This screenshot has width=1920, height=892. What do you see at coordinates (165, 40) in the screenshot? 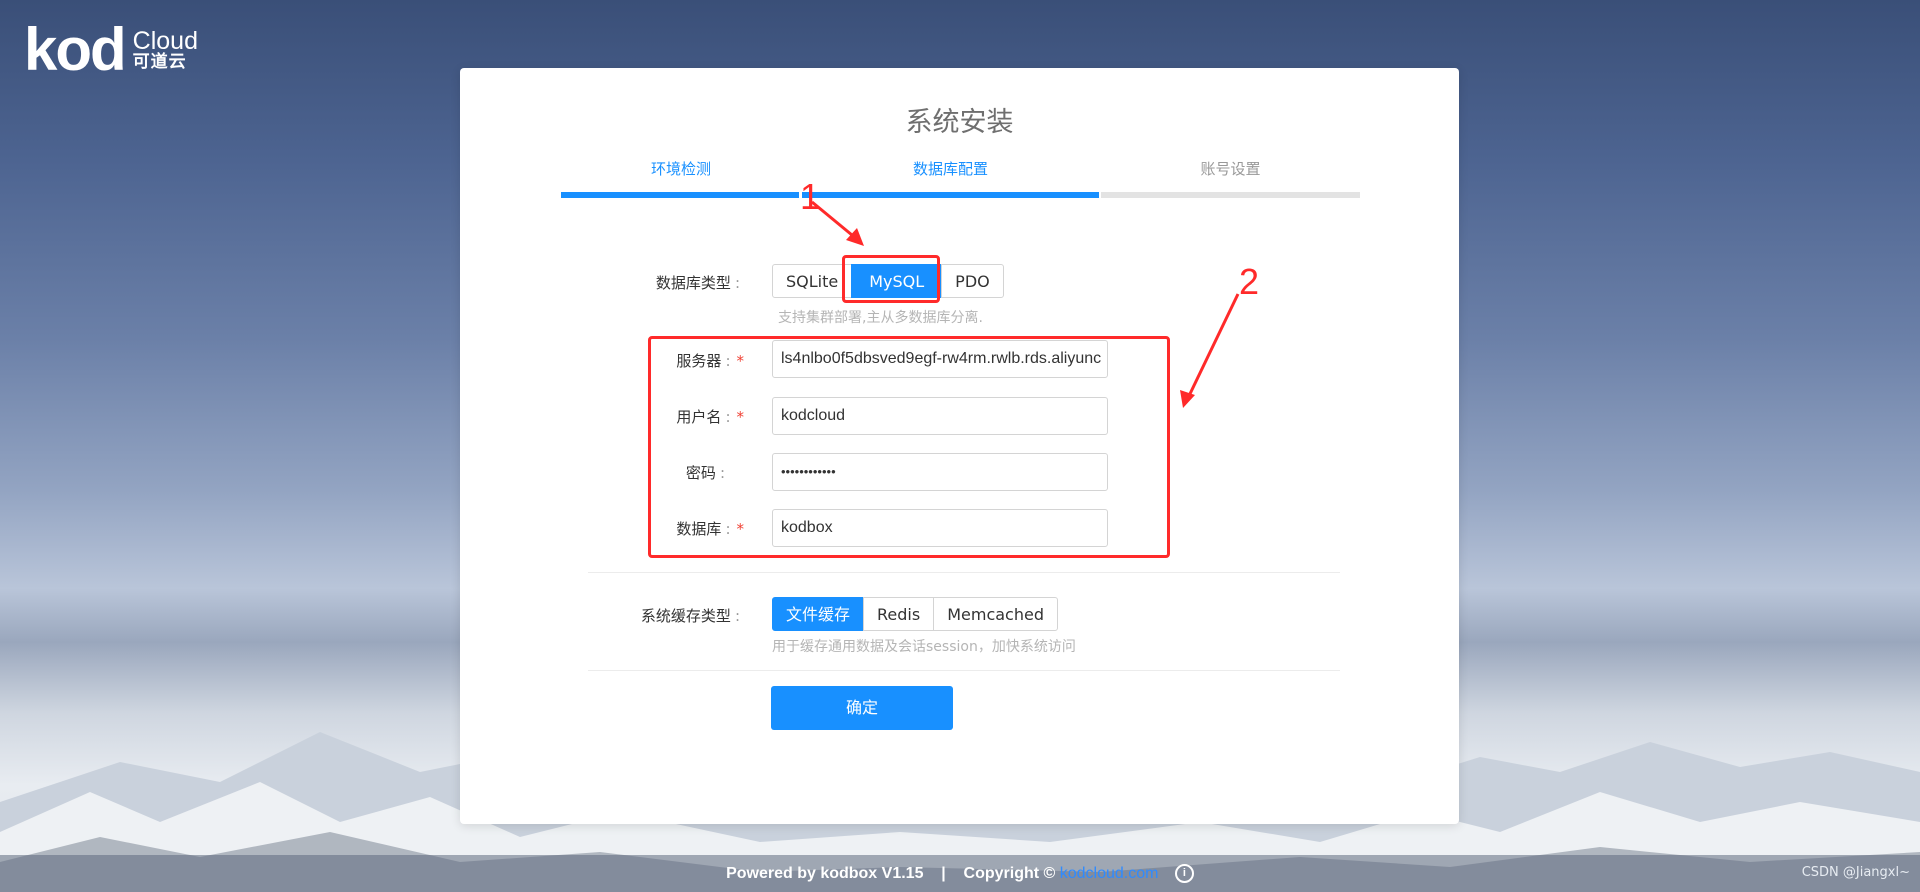
I see `logo-name: Cloud` at bounding box center [165, 40].